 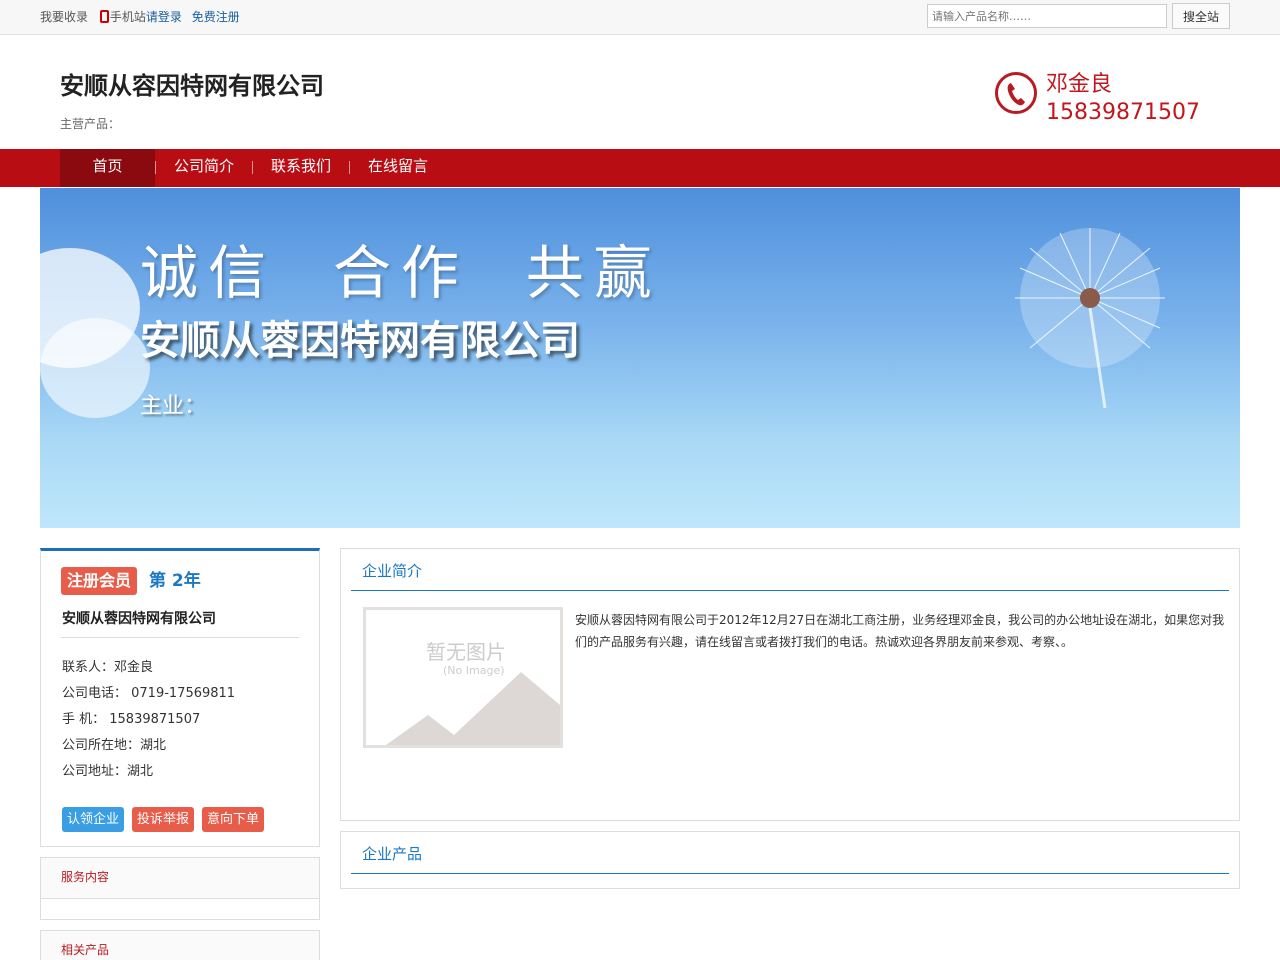 I want to click on products-title: 企业产品, so click(x=790, y=853).